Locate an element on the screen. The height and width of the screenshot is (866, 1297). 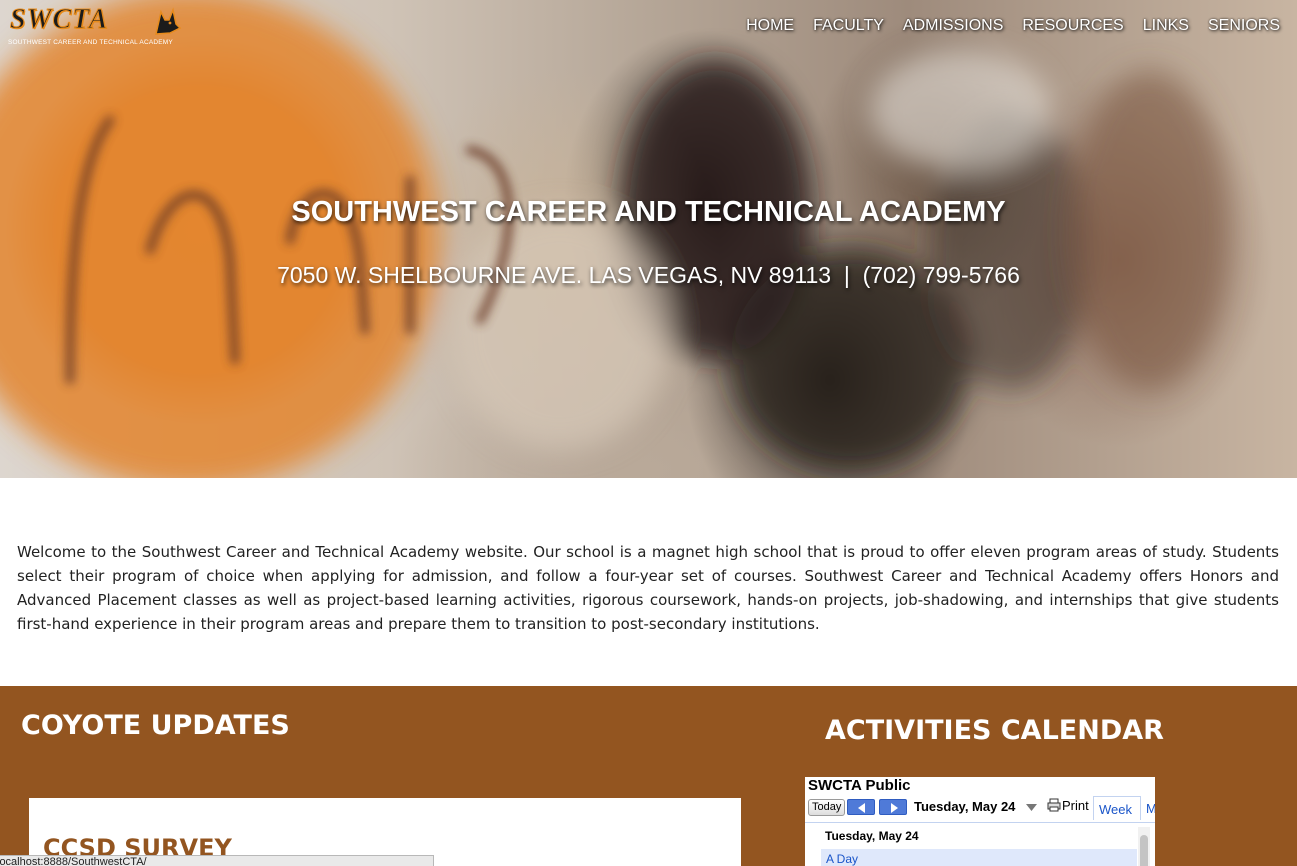
scrollbar-thumb is located at coordinates (1144, 850).